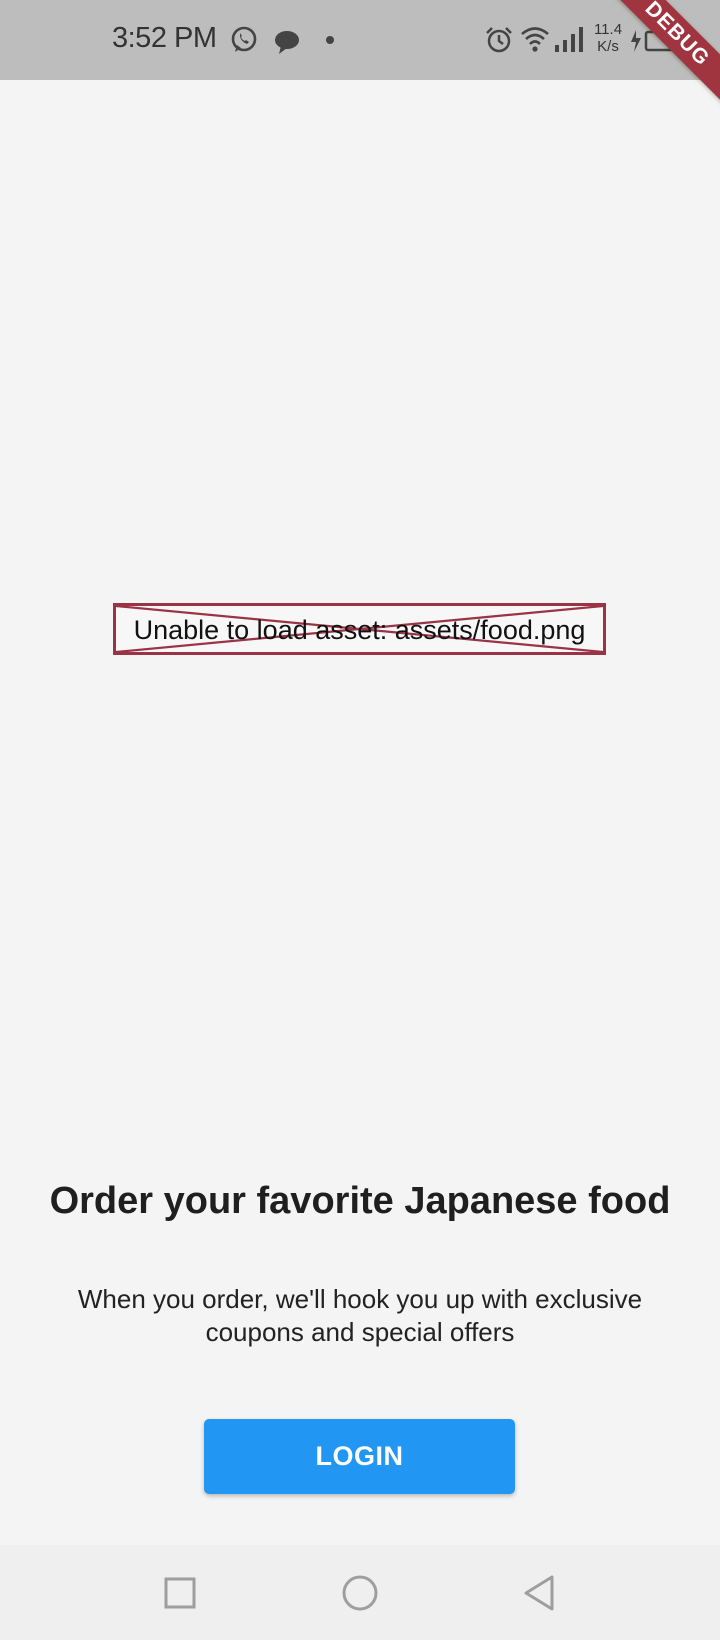  What do you see at coordinates (540, 1593) in the screenshot?
I see `back-triangle-icon` at bounding box center [540, 1593].